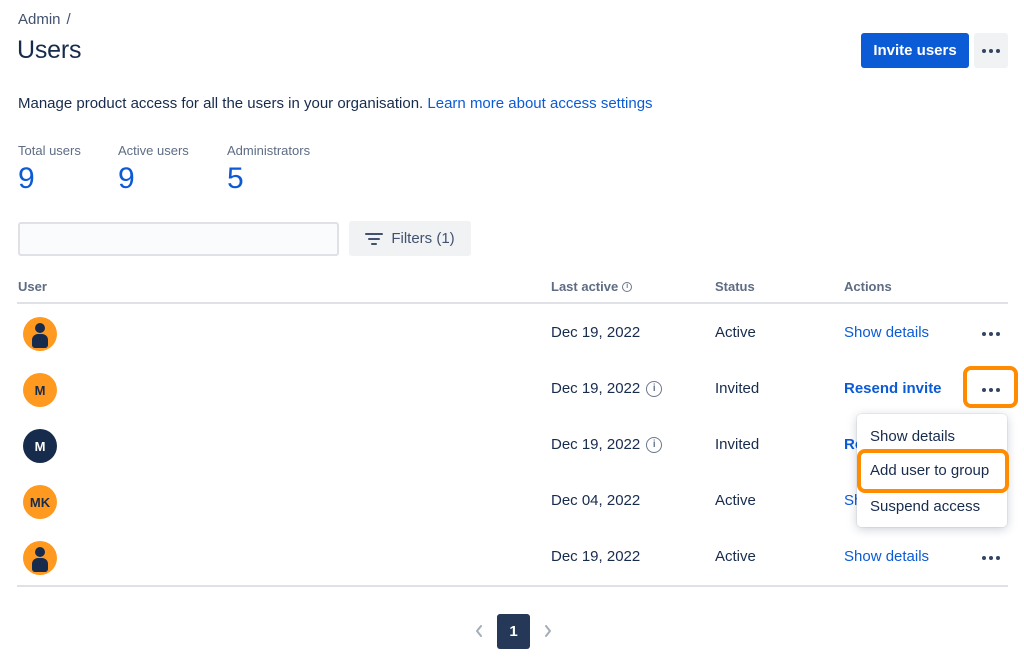 The width and height of the screenshot is (1024, 661). Describe the element at coordinates (269, 150) in the screenshot. I see `stat-label: Administrators` at that location.